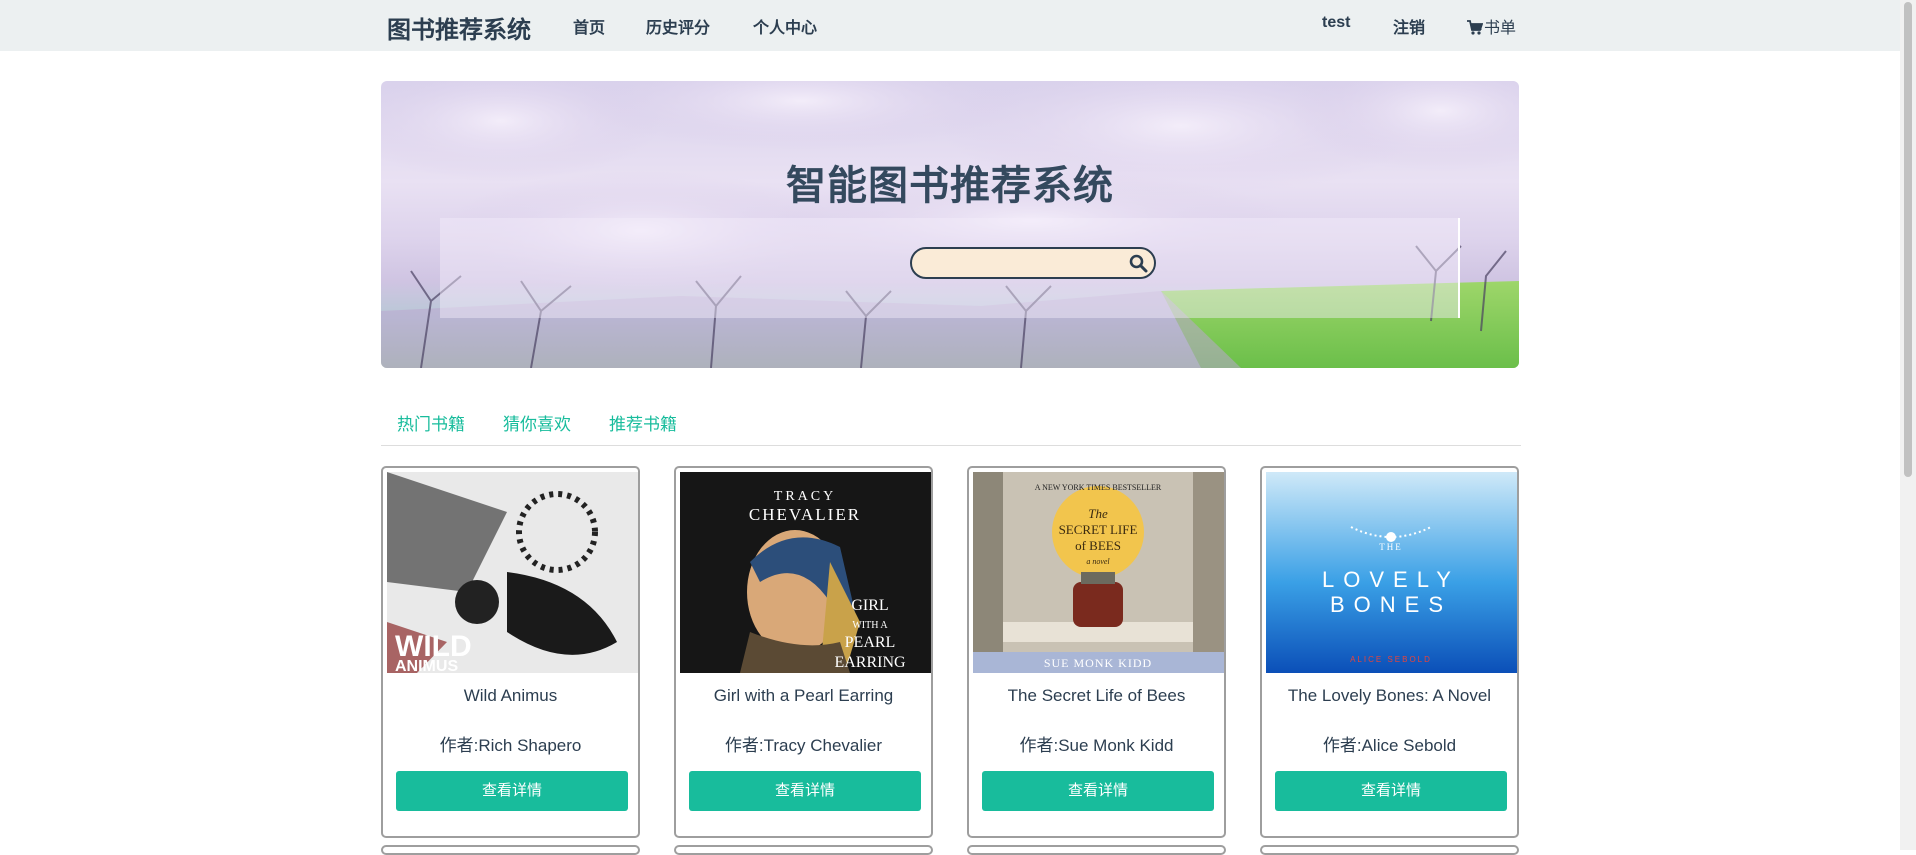 This screenshot has height=855, width=1916. I want to click on book-cover-art: THE LOVELY BONES ALICE SEBOLD, so click(1391, 572).